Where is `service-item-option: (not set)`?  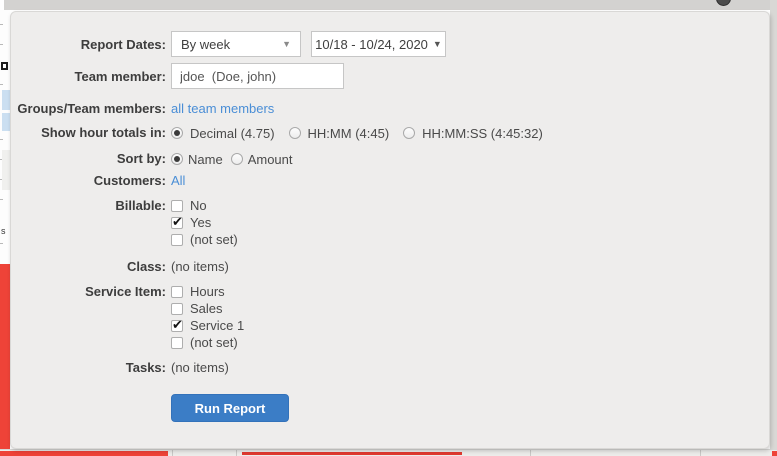
service-item-option: (not set) is located at coordinates (204, 342).